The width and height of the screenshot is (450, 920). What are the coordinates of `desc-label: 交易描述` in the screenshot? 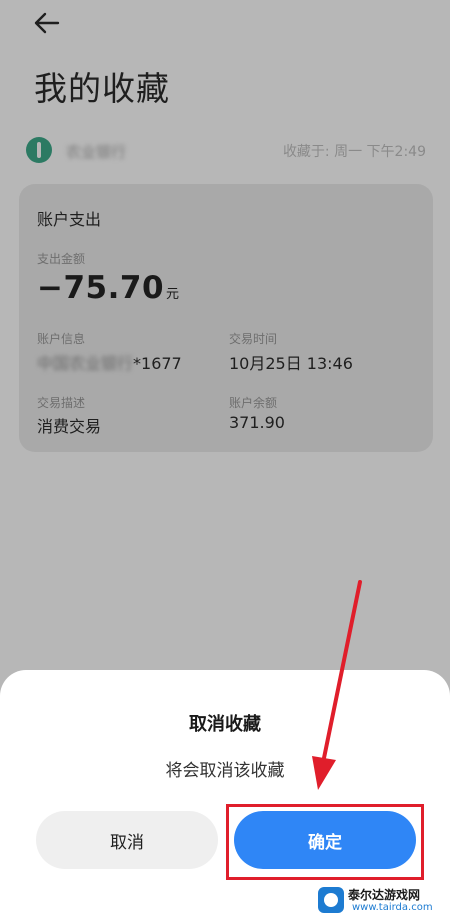 It's located at (61, 403).